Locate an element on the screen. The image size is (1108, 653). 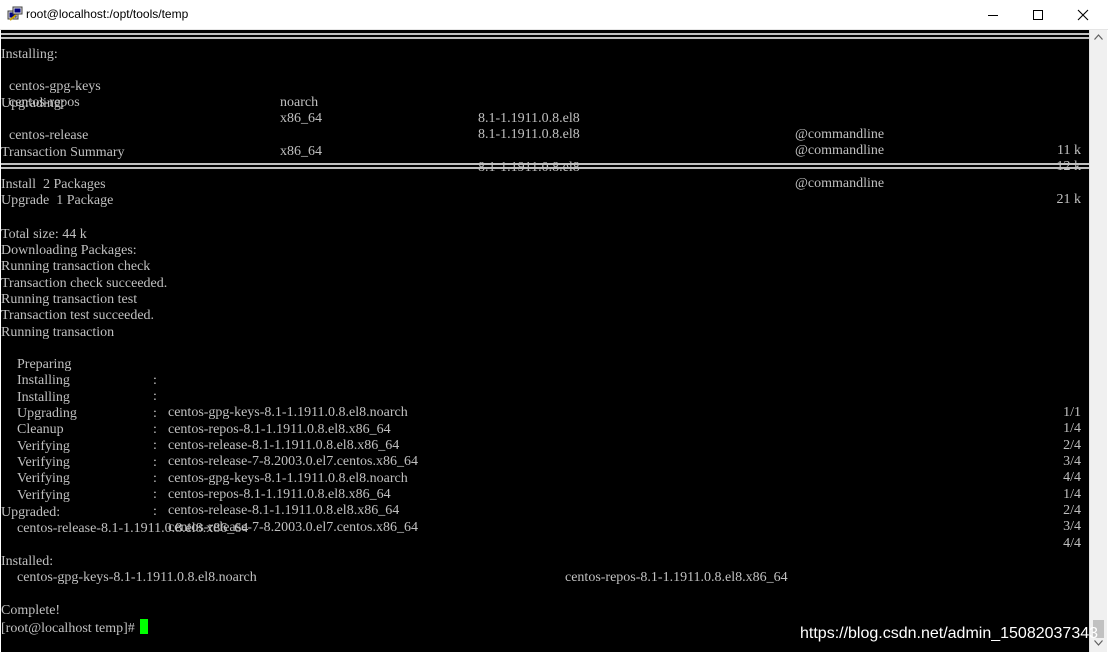
transaction-step: Preparing : 1/1 is located at coordinates (545, 380).